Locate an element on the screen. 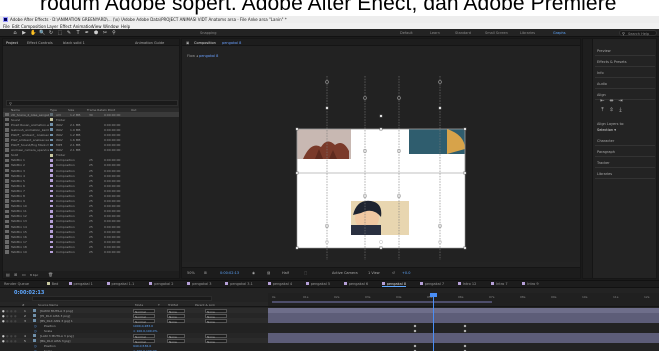 The height and width of the screenshot is (351, 659). search-tool-icon: ⚲ is located at coordinates (114, 33).